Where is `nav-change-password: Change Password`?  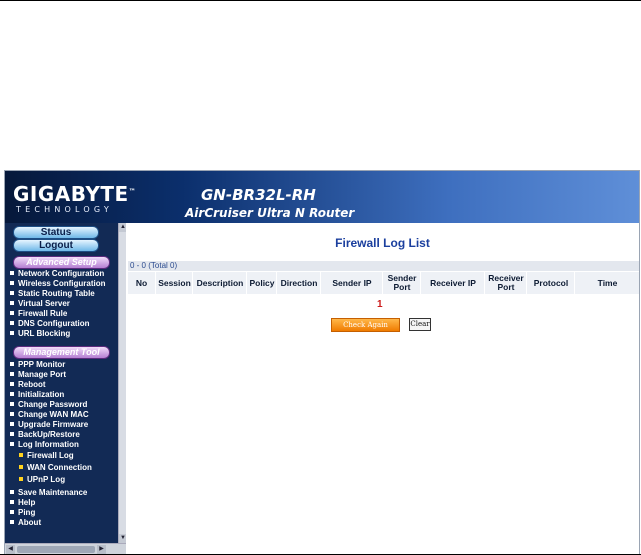
nav-change-password: Change Password is located at coordinates (48, 405).